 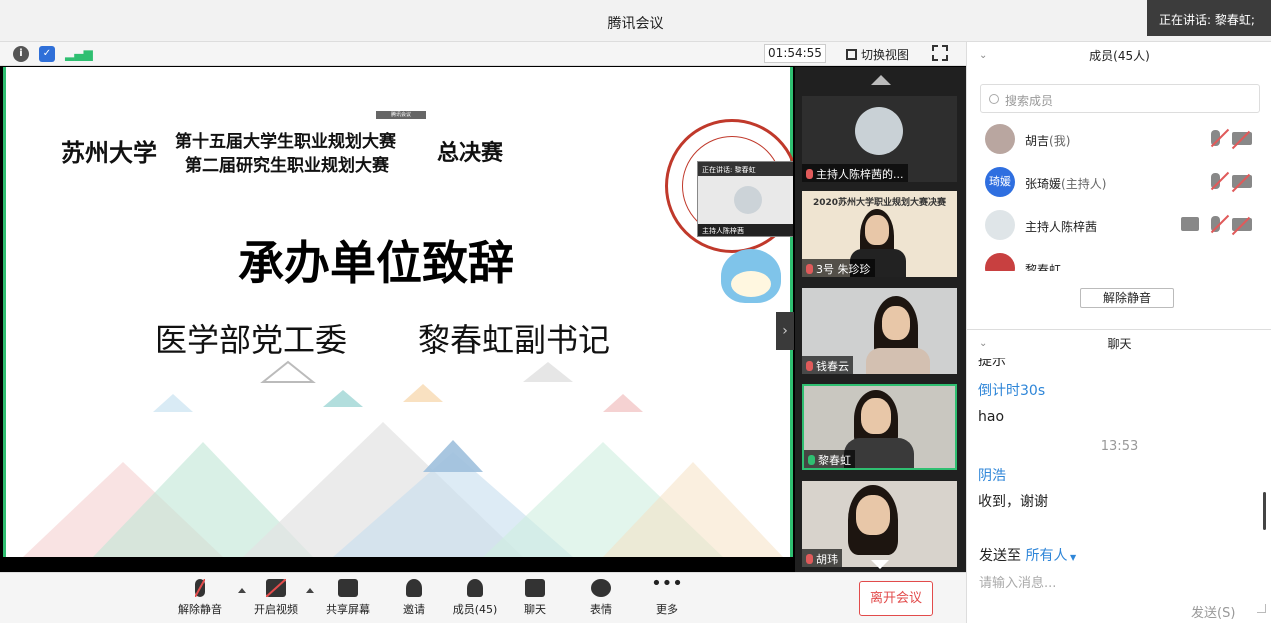 I want to click on emoji-icon, so click(x=601, y=588).